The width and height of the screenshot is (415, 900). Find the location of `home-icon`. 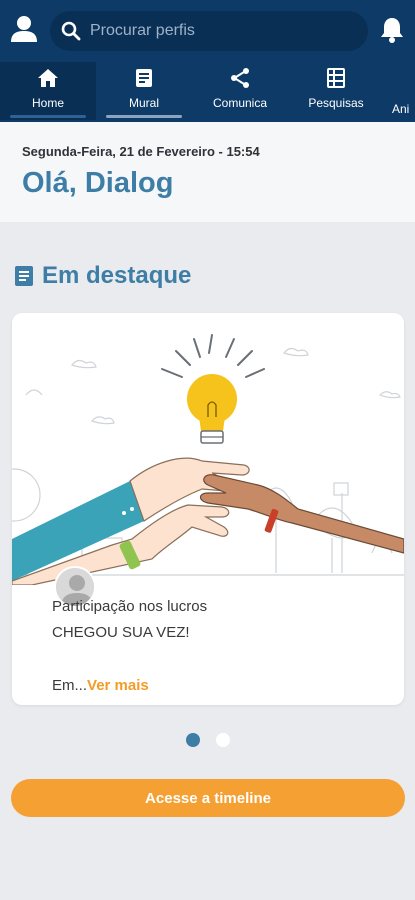

home-icon is located at coordinates (48, 78).